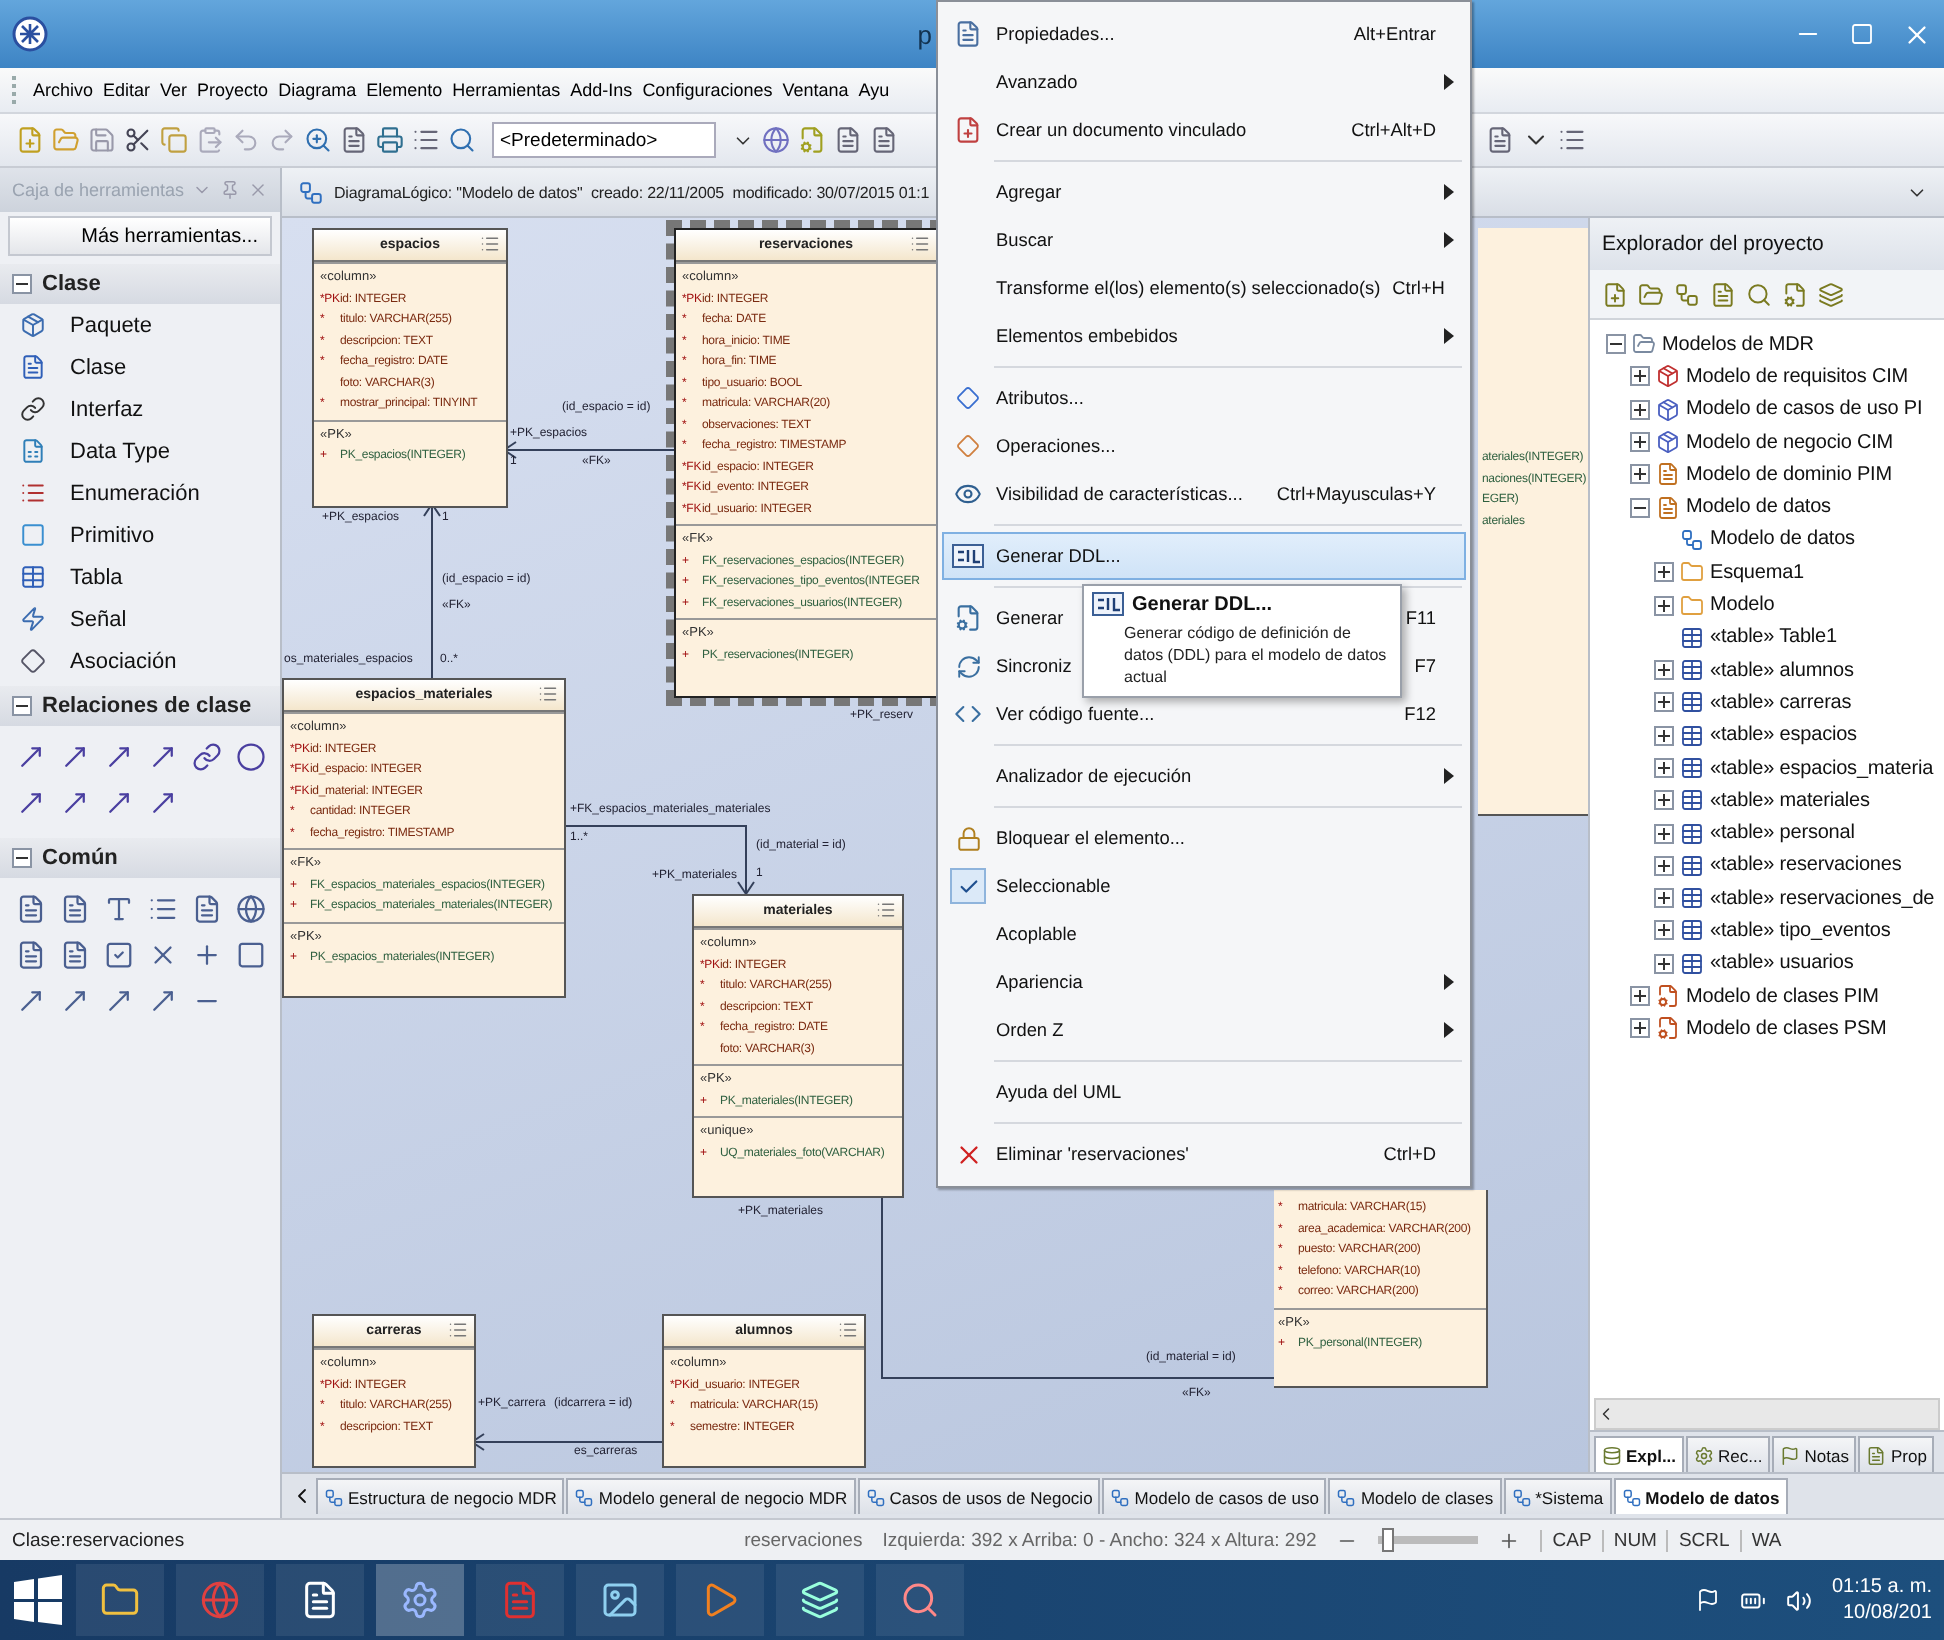 The image size is (1944, 1640). I want to click on status-indicator: CAP, so click(1571, 1540).